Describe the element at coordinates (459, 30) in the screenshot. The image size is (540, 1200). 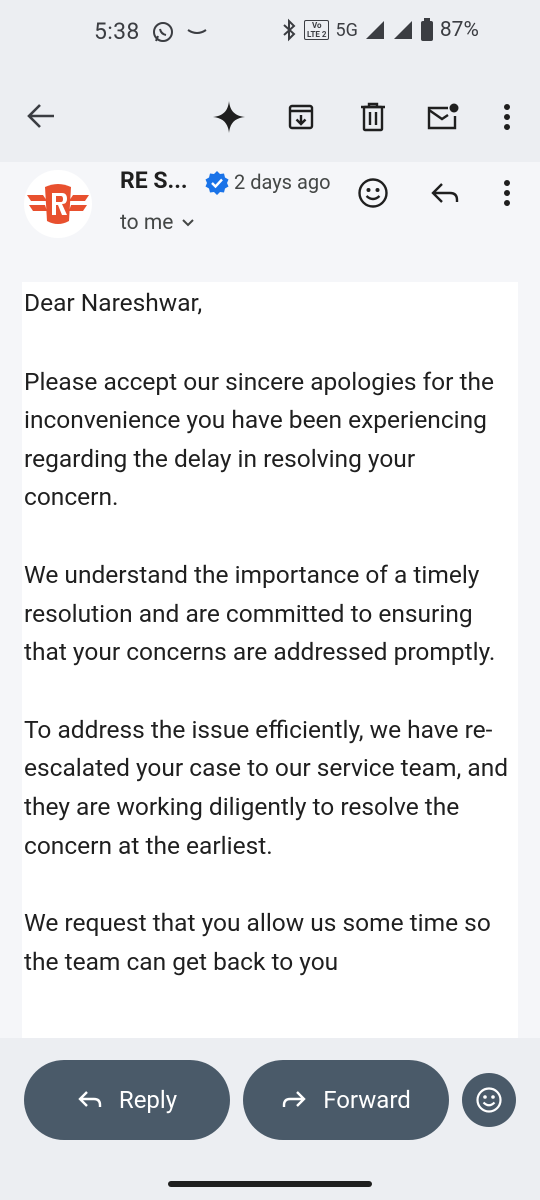
I see `battery-percent: 87%` at that location.